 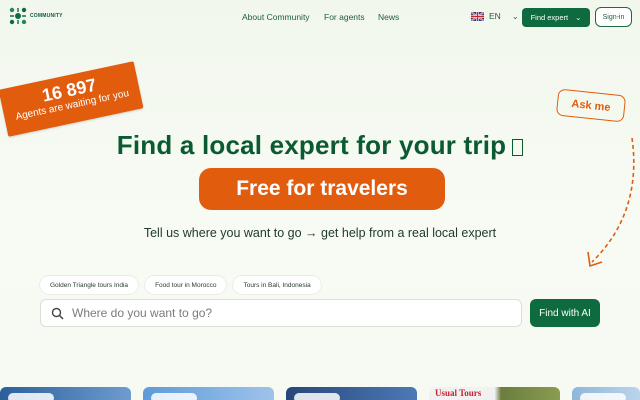 I want to click on destination-search-input, so click(x=282, y=313).